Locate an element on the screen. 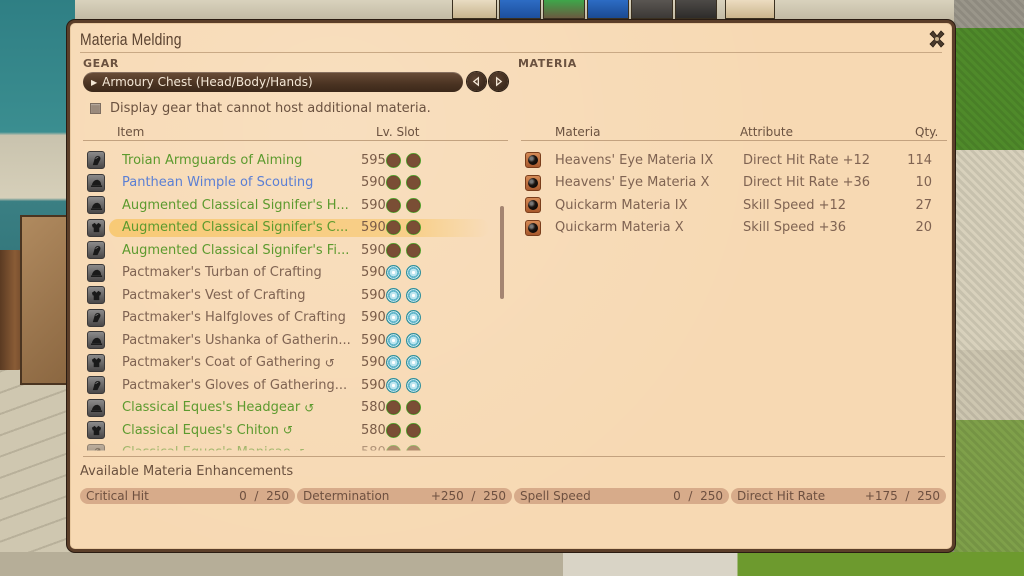 The height and width of the screenshot is (576, 1024). gear-name: Panthean Wimple of Scouting is located at coordinates (218, 183).